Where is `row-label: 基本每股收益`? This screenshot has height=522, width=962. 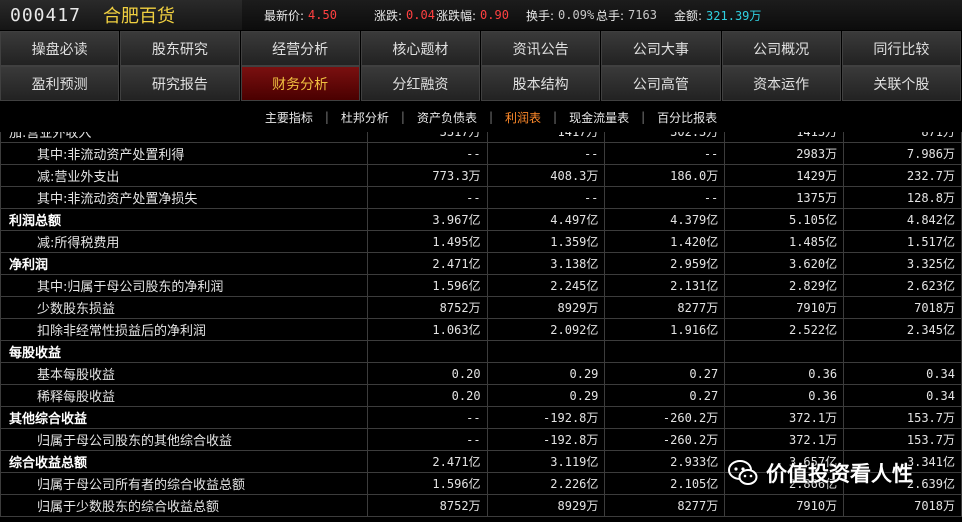
row-label: 基本每股收益 is located at coordinates (184, 373).